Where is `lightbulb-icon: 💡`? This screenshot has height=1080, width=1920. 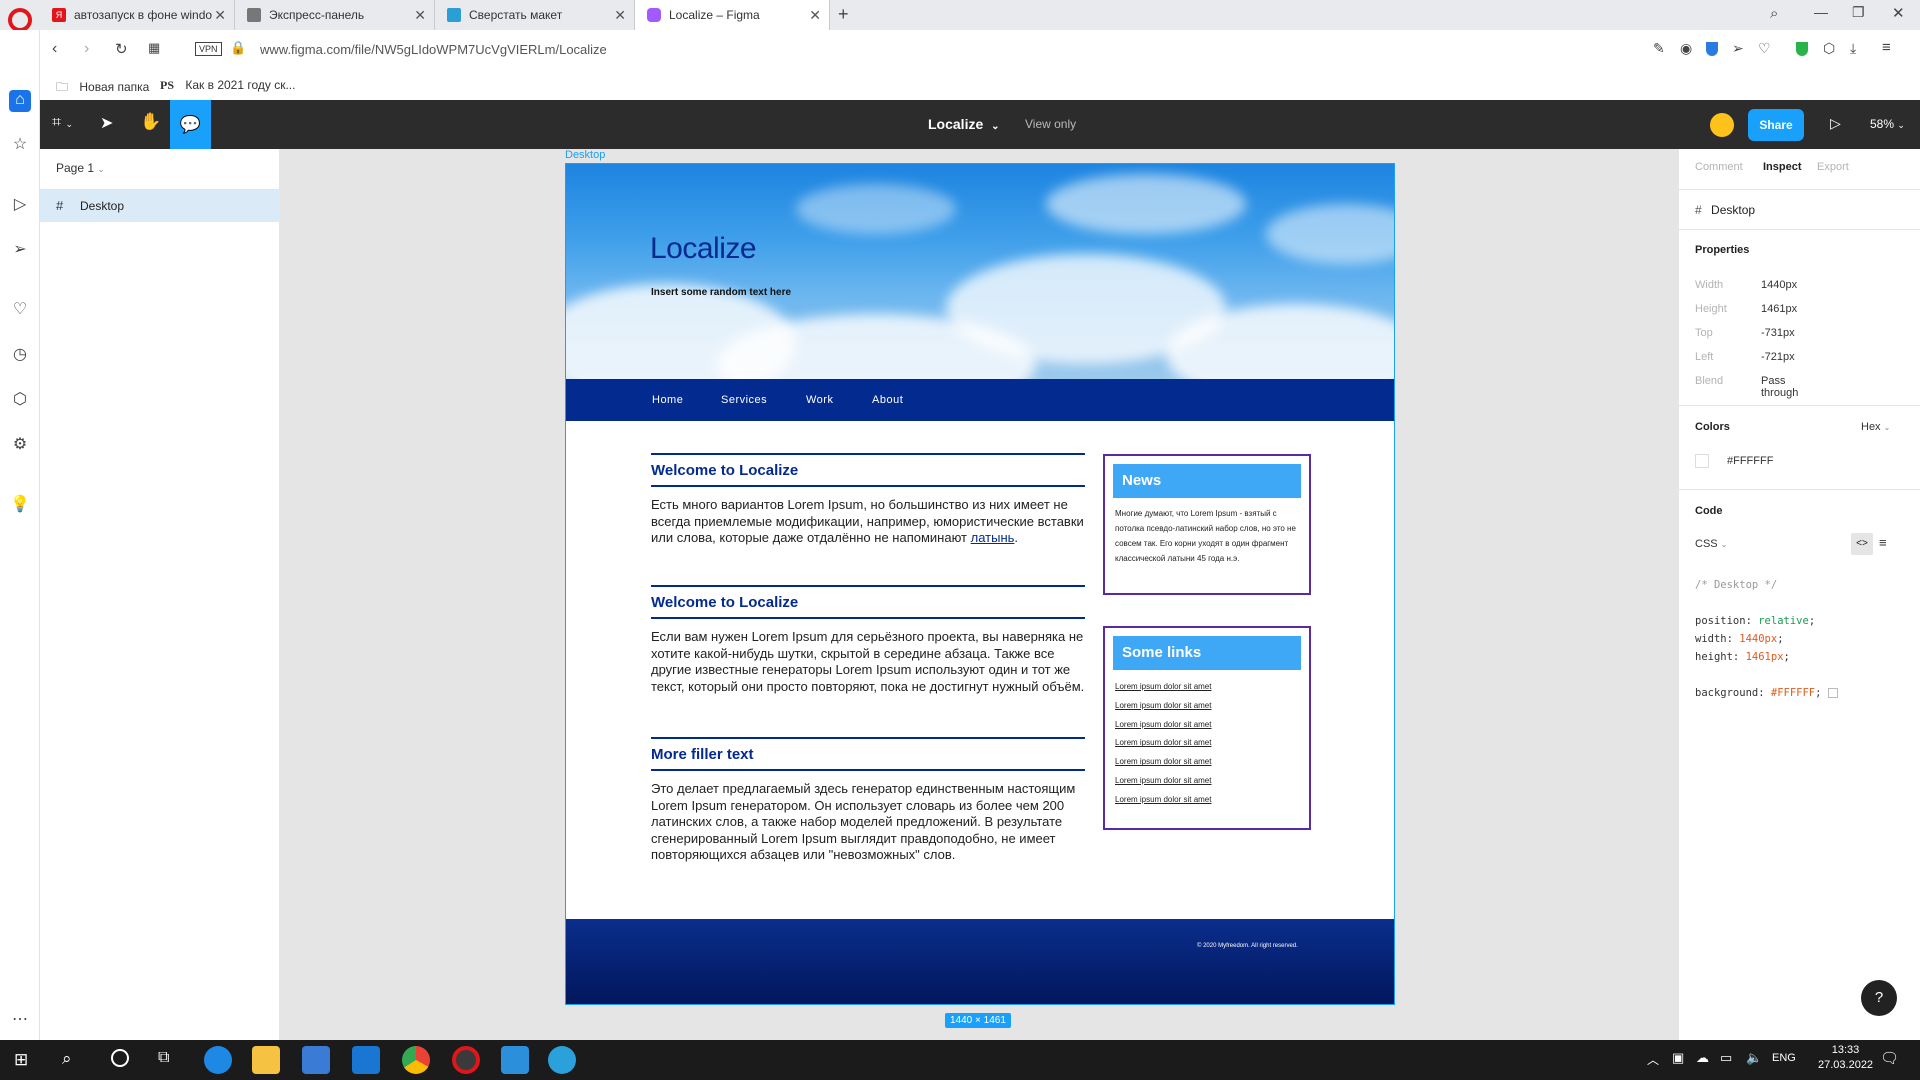 lightbulb-icon: 💡 is located at coordinates (20, 505).